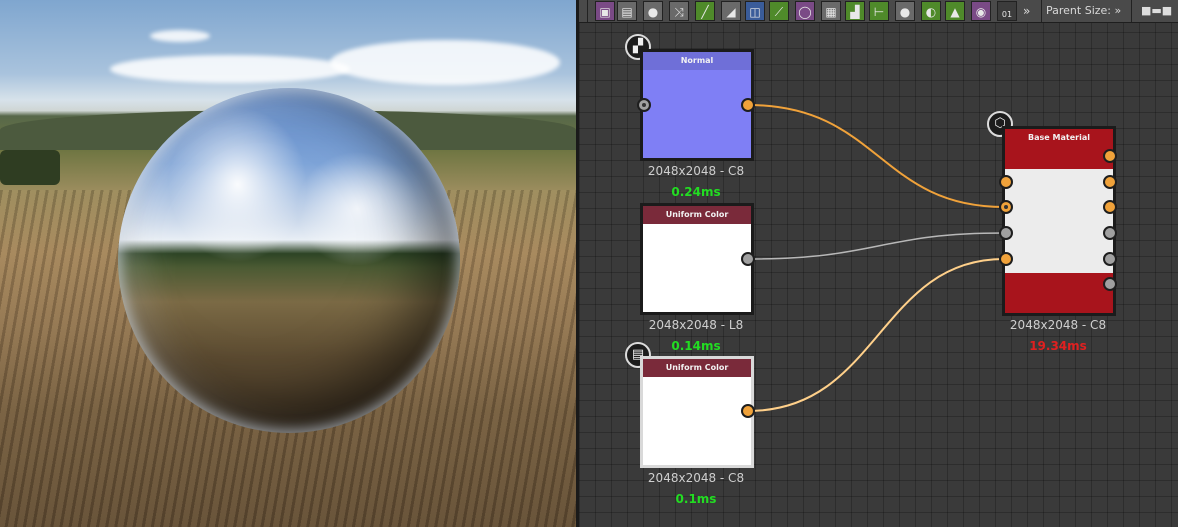  Describe the element at coordinates (931, 11) in the screenshot. I see `contrast-icon: ◐` at that location.